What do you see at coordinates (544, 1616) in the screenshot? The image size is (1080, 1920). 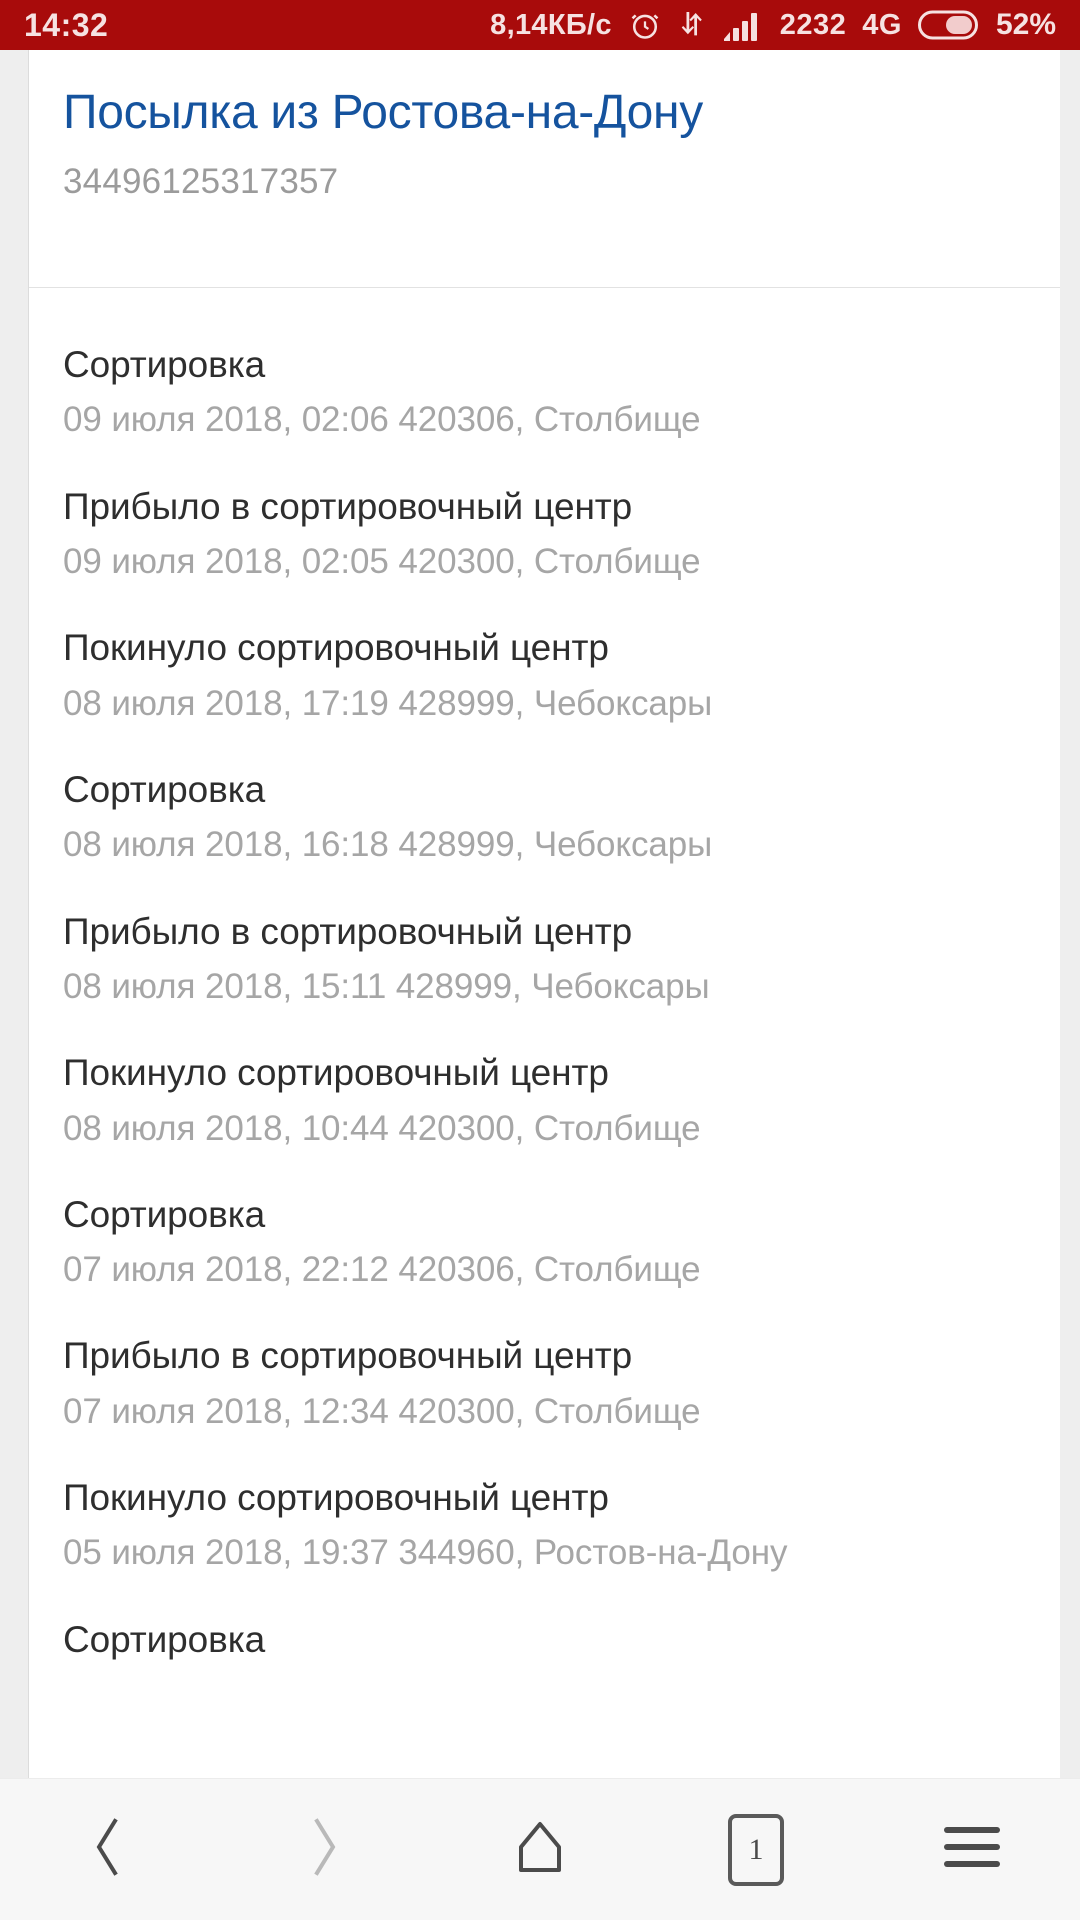 I see `tracking-event: Сортировка` at bounding box center [544, 1616].